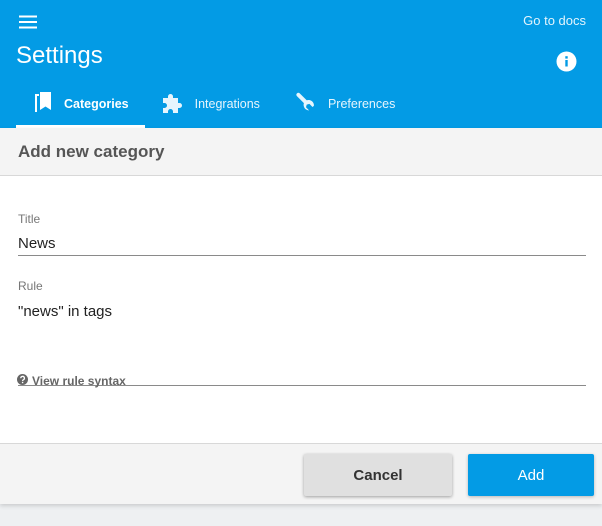 Image resolution: width=602 pixels, height=526 pixels. What do you see at coordinates (29, 219) in the screenshot?
I see `title-label: Title` at bounding box center [29, 219].